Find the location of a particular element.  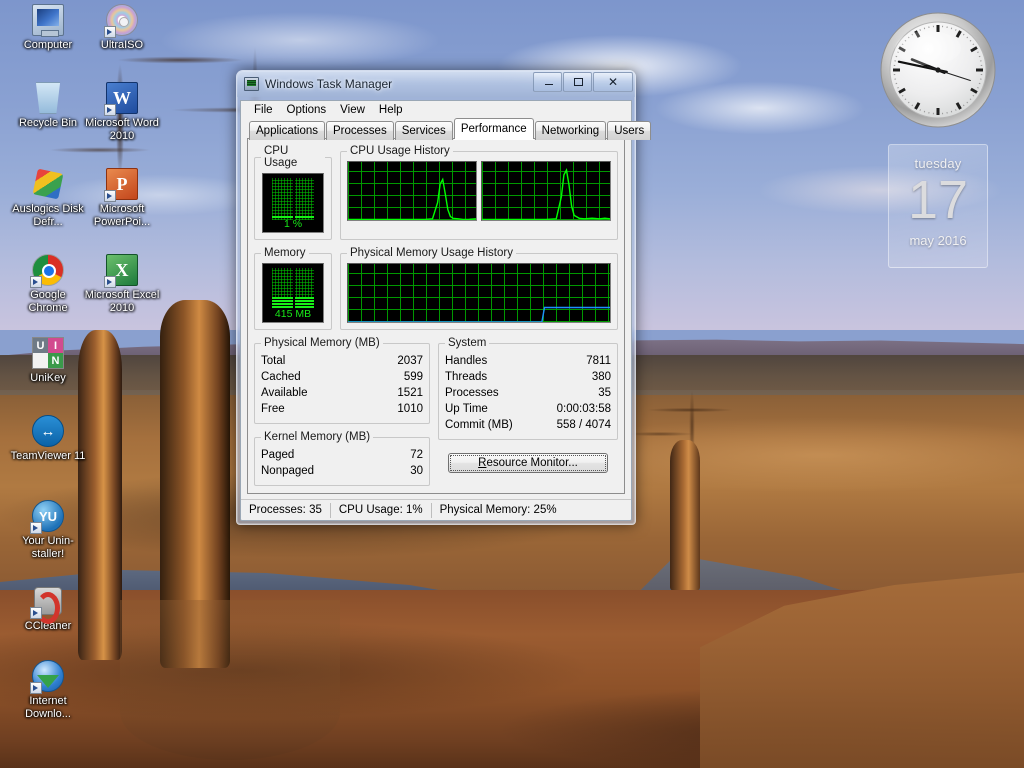

tab-networking: Networking is located at coordinates (570, 130).